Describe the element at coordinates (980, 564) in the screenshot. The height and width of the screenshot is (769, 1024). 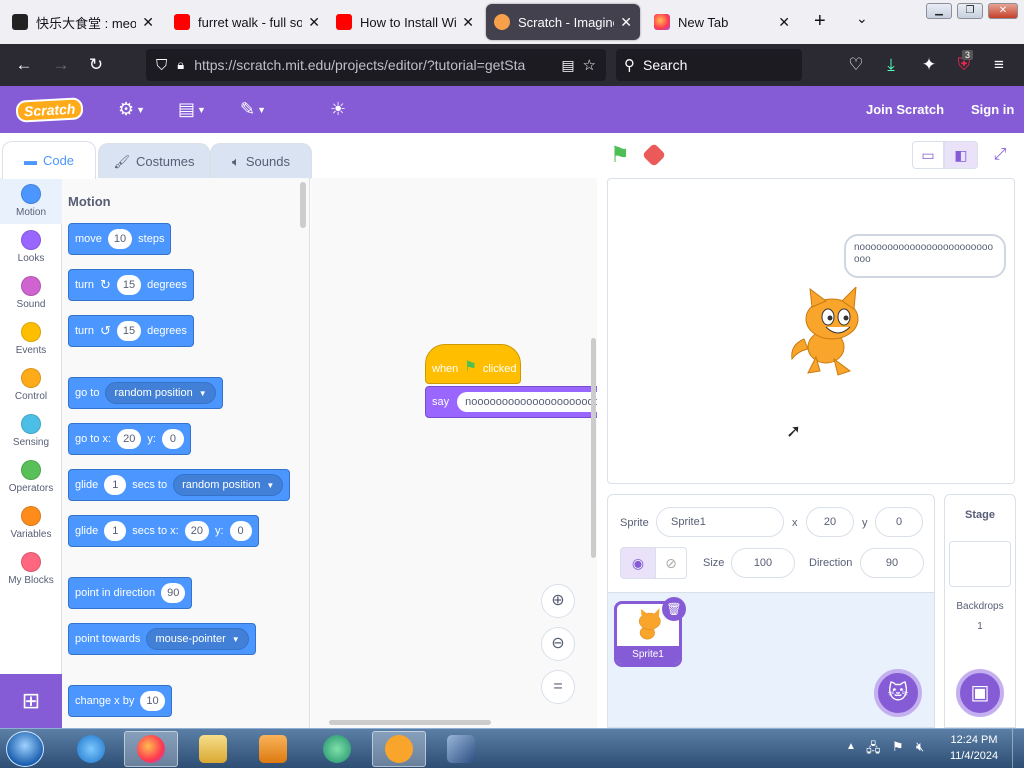
I see `backdrop-thumbnail` at that location.